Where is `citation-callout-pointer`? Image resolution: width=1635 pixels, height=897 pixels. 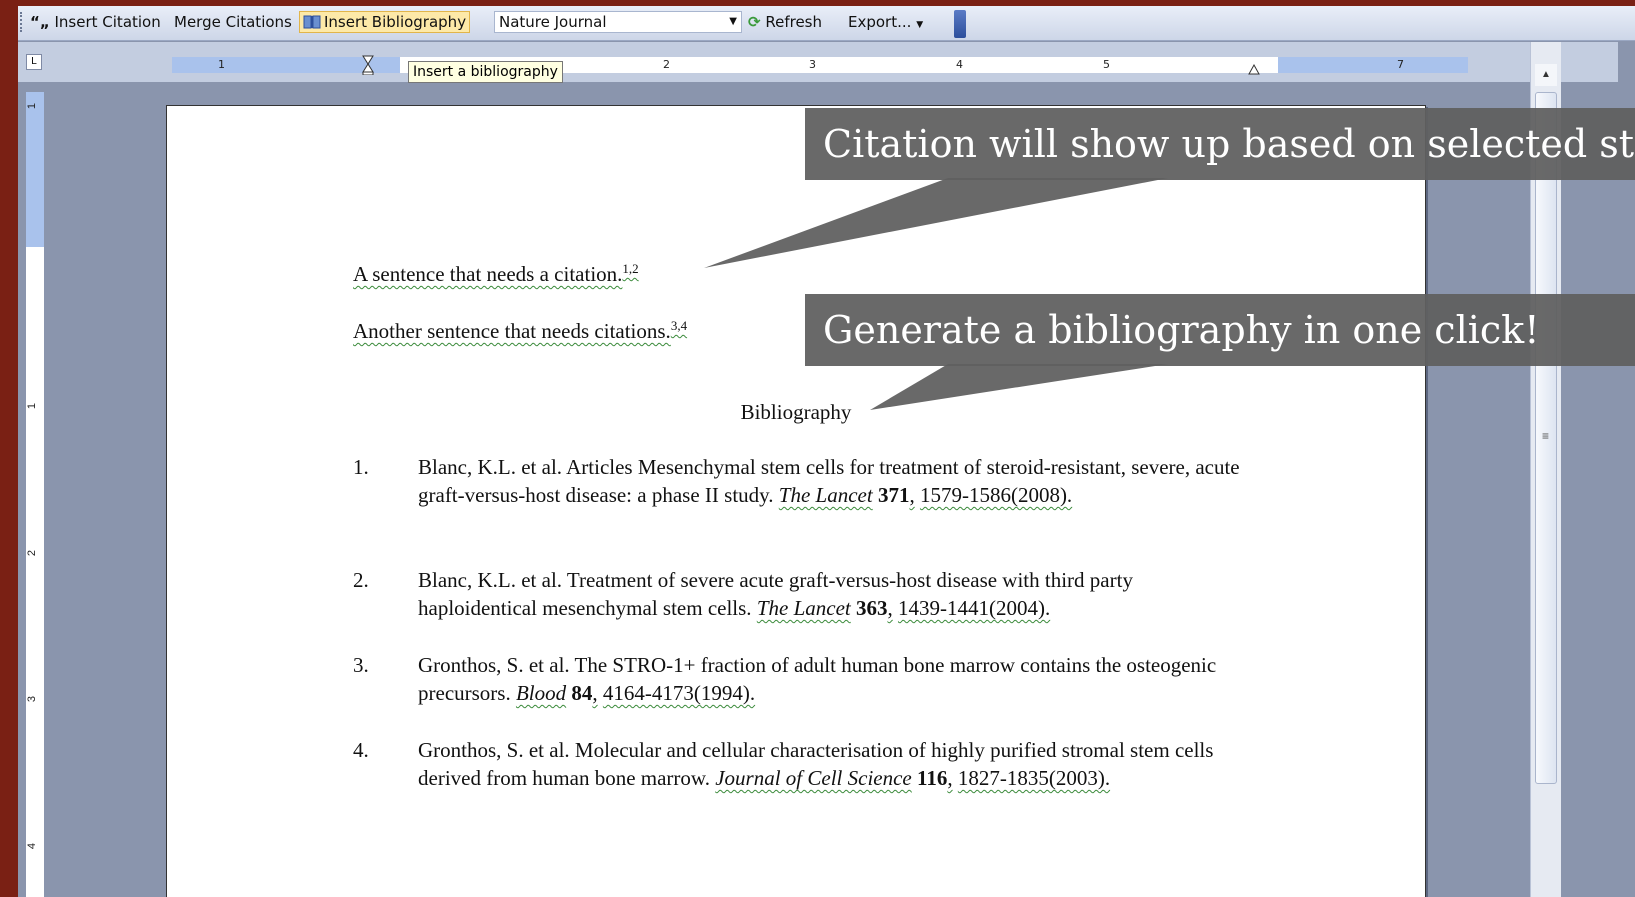 citation-callout-pointer is located at coordinates (936, 223).